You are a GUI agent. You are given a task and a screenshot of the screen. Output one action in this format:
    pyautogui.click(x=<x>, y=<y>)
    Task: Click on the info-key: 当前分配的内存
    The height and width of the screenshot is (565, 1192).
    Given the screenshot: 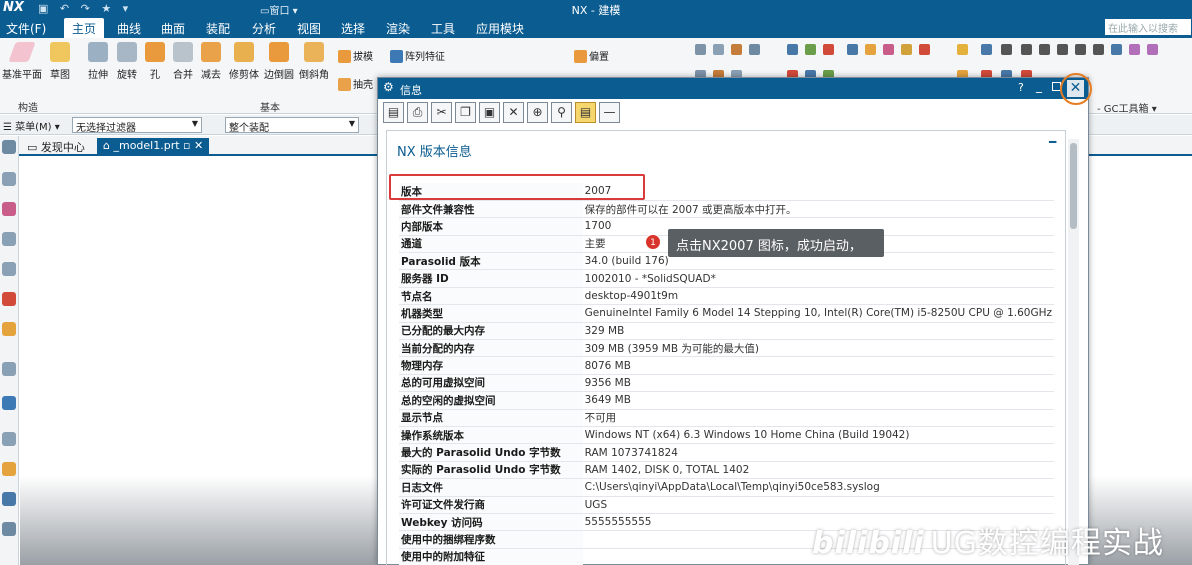 What is the action you would take?
    pyautogui.click(x=491, y=348)
    